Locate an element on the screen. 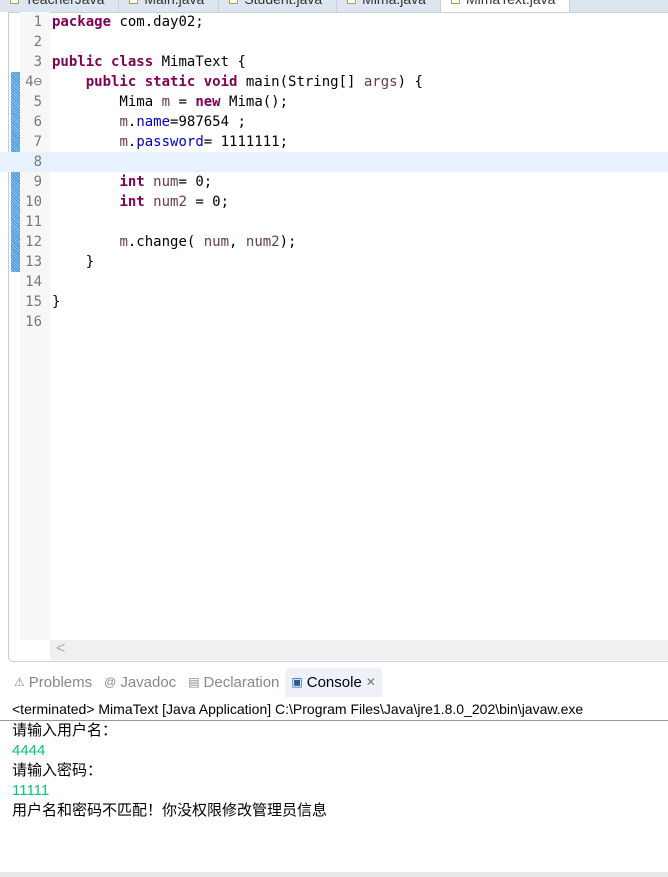 The height and width of the screenshot is (877, 668). code-line: 2 is located at coordinates (334, 42).